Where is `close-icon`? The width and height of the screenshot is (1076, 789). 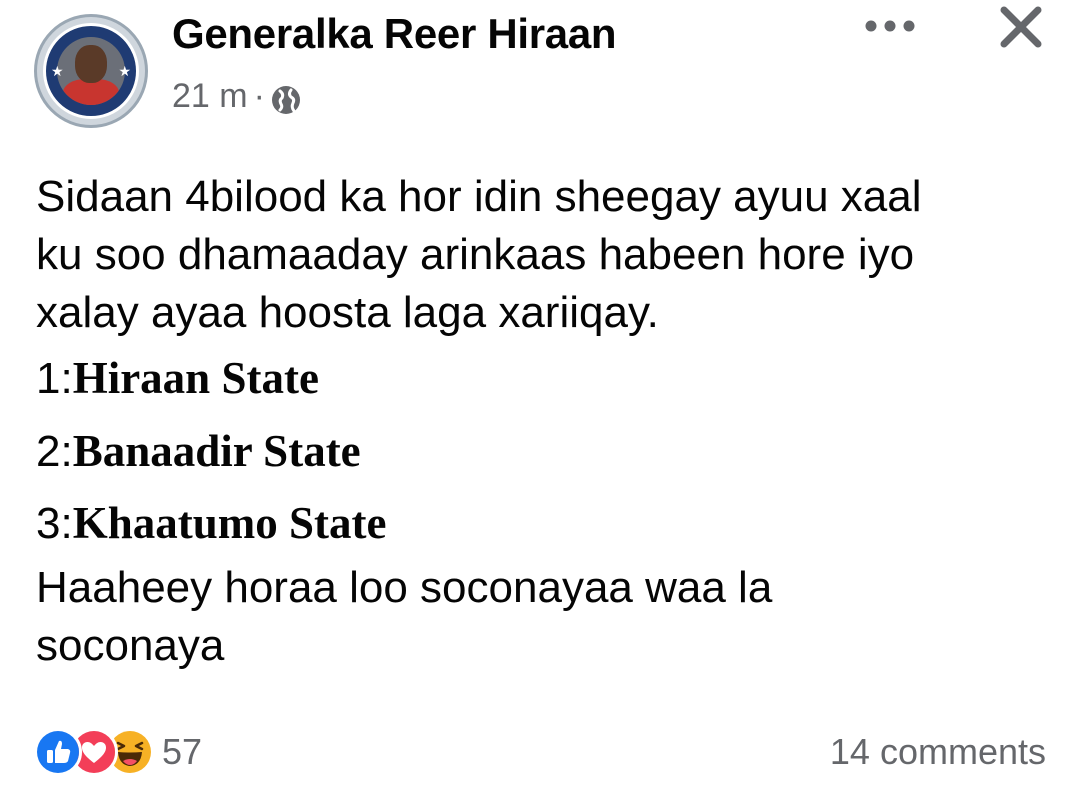 close-icon is located at coordinates (1021, 29).